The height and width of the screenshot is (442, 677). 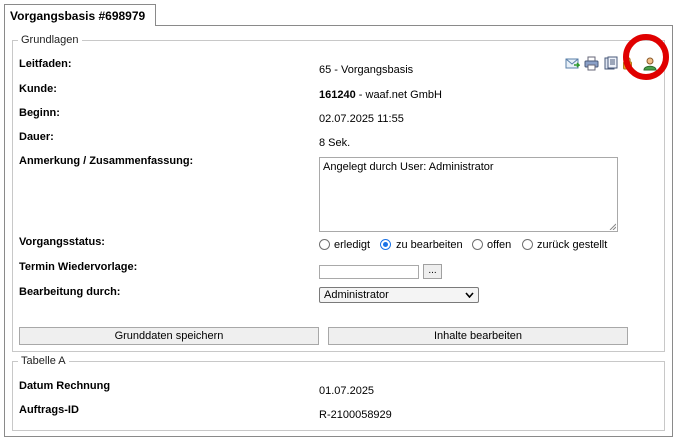 What do you see at coordinates (50, 40) in the screenshot?
I see `grundlagen-legend: Grundlagen` at bounding box center [50, 40].